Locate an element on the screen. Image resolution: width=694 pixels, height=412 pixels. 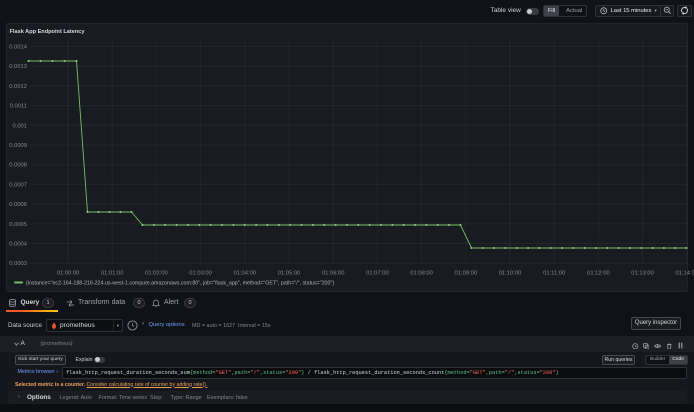
svg-text: 0.0009 is located at coordinates (18, 146).